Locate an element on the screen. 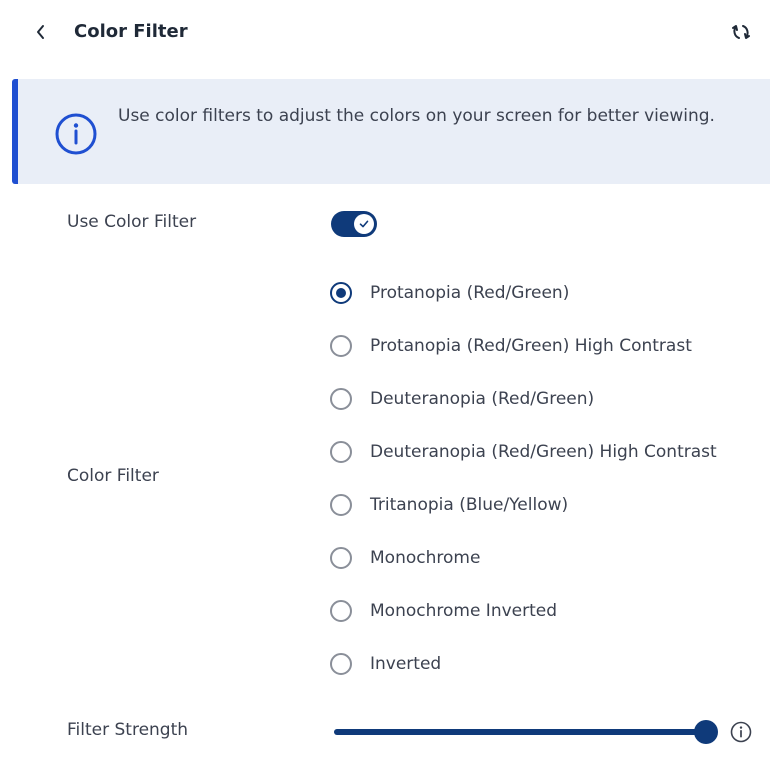  radio-deuteranopia-high-contrast: Deuteranopia (Red/Green) High Contrast is located at coordinates (550, 451).